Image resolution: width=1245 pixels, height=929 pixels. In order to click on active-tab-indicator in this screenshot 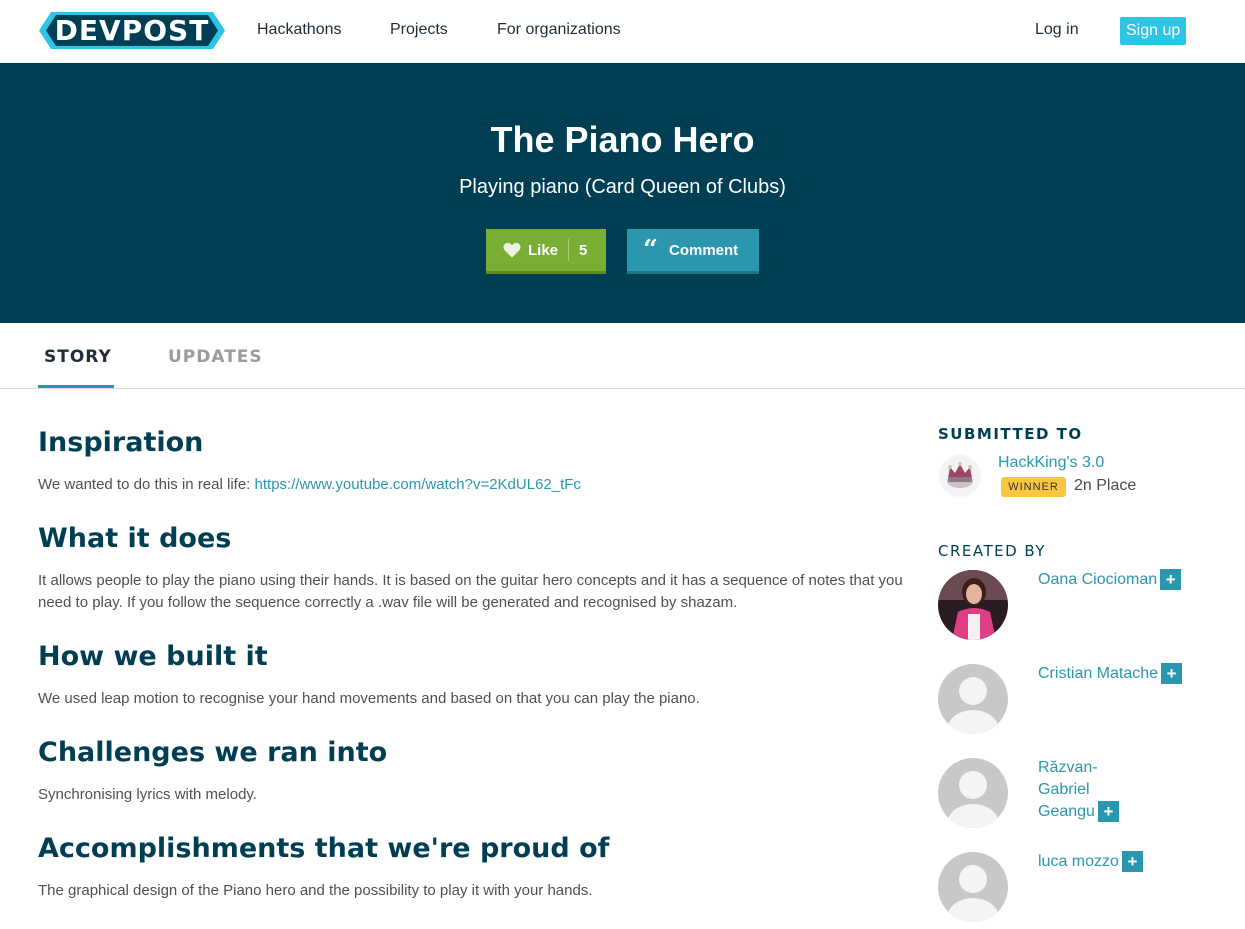, I will do `click(76, 386)`.